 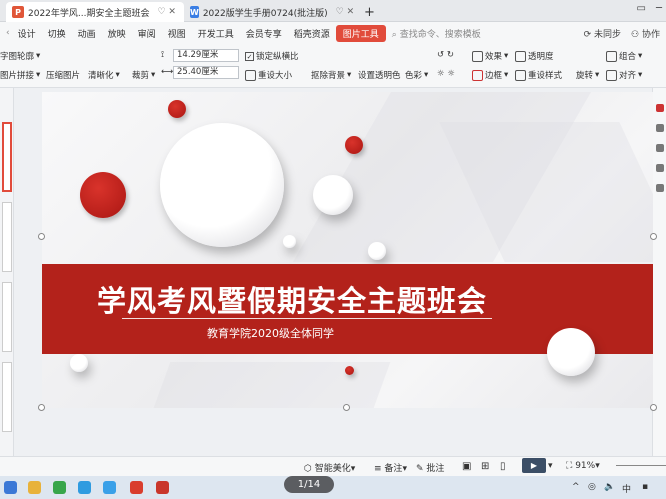 I want to click on search-input: ⌕ 查找命令、搜索模板, so click(x=436, y=33).